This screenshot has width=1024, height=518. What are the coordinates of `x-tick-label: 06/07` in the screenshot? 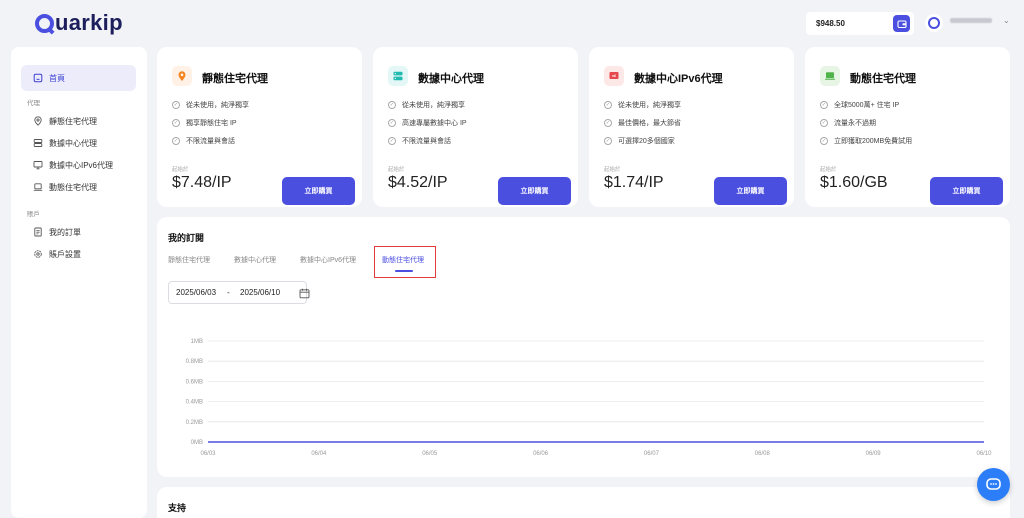 It's located at (652, 454).